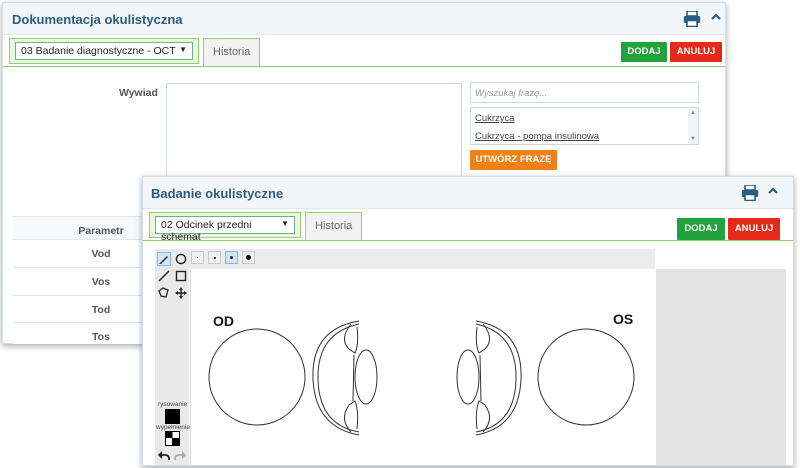  What do you see at coordinates (214, 257) in the screenshot?
I see `size-s-button` at bounding box center [214, 257].